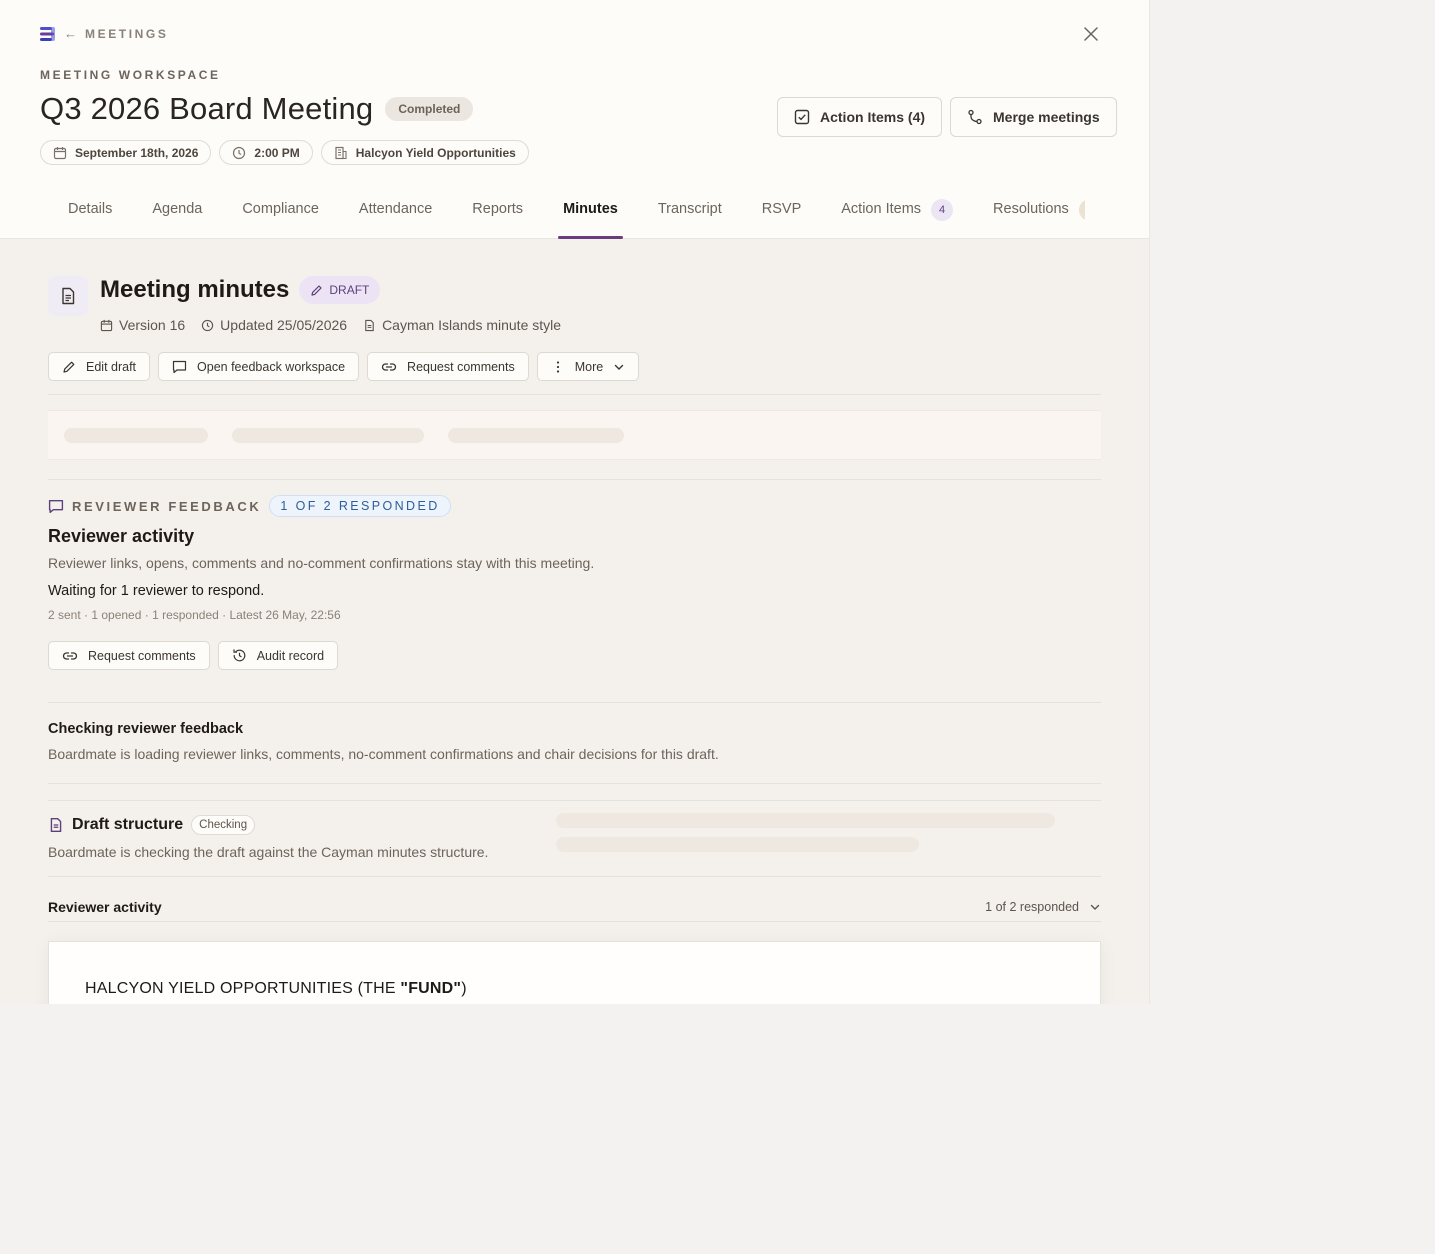 This screenshot has height=1254, width=1435. What do you see at coordinates (1046, 117) in the screenshot?
I see `merge-meetings-button-label: Merge meetings` at bounding box center [1046, 117].